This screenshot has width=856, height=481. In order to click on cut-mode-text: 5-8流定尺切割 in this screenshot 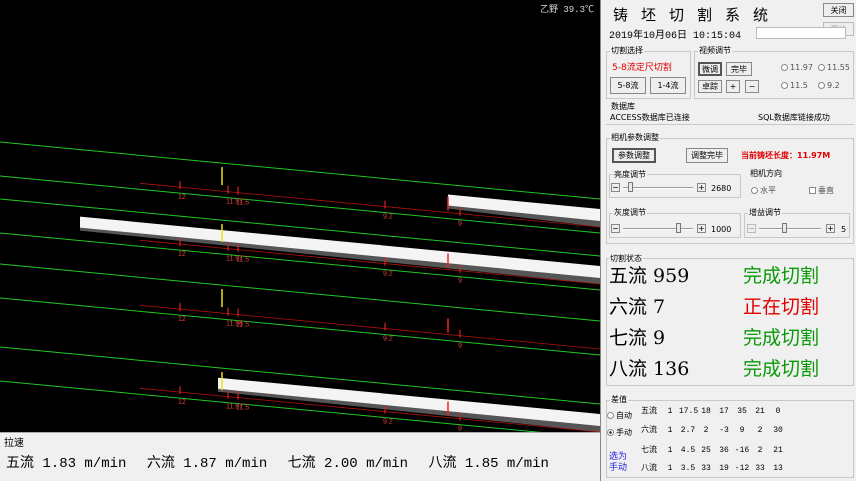, I will do `click(642, 68)`.